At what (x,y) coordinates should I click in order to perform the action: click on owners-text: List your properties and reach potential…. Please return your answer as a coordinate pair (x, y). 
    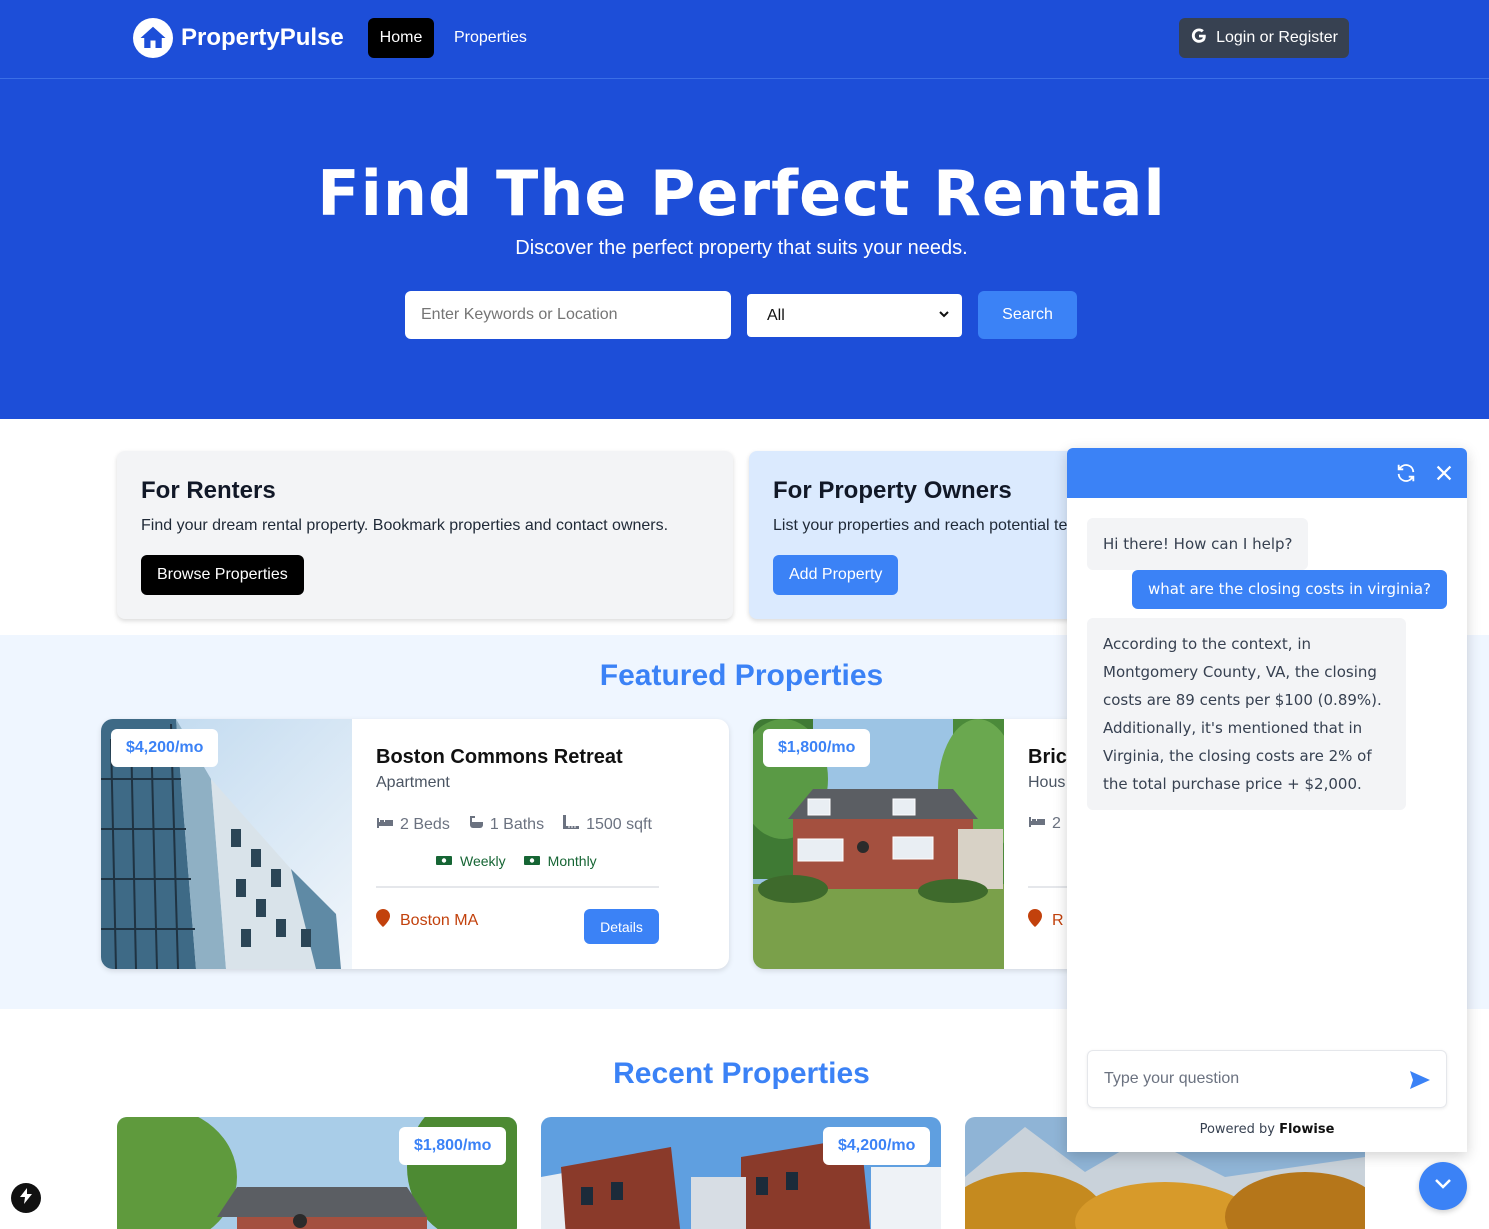
    Looking at the image, I should click on (920, 525).